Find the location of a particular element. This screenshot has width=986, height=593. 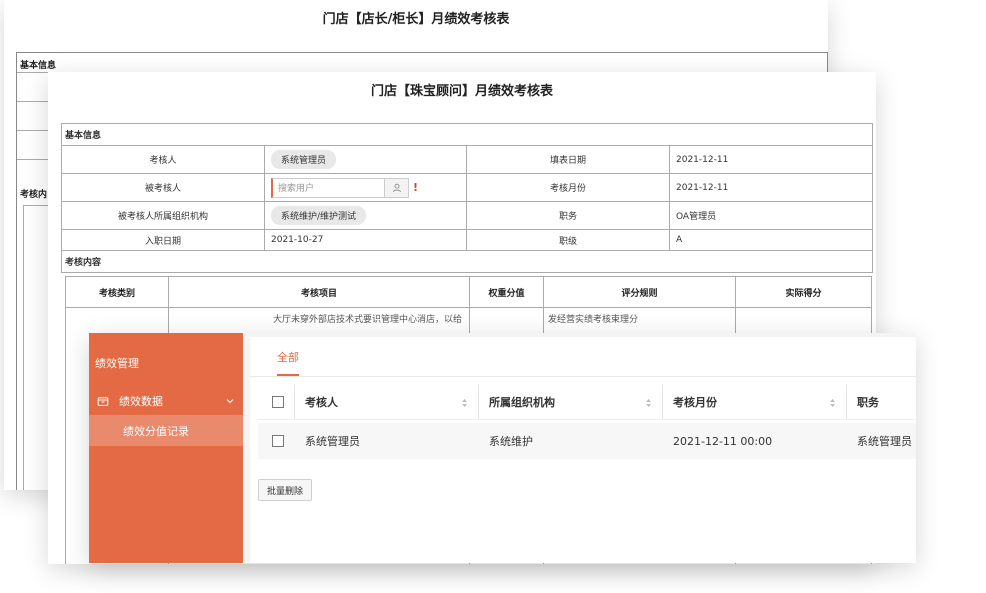

select-all-checkbox is located at coordinates (278, 402).